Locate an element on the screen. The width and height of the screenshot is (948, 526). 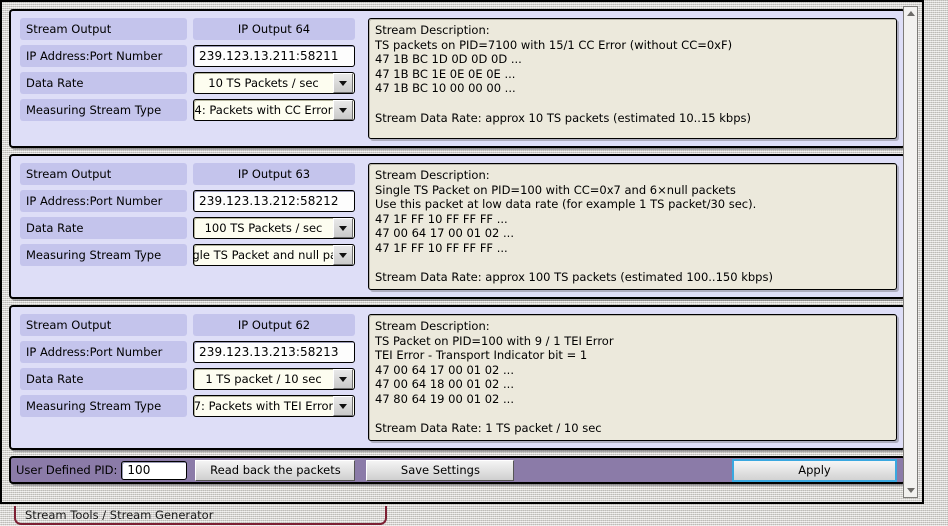
window-title-tab: Stream Tools / Stream Generator is located at coordinates (200, 515).